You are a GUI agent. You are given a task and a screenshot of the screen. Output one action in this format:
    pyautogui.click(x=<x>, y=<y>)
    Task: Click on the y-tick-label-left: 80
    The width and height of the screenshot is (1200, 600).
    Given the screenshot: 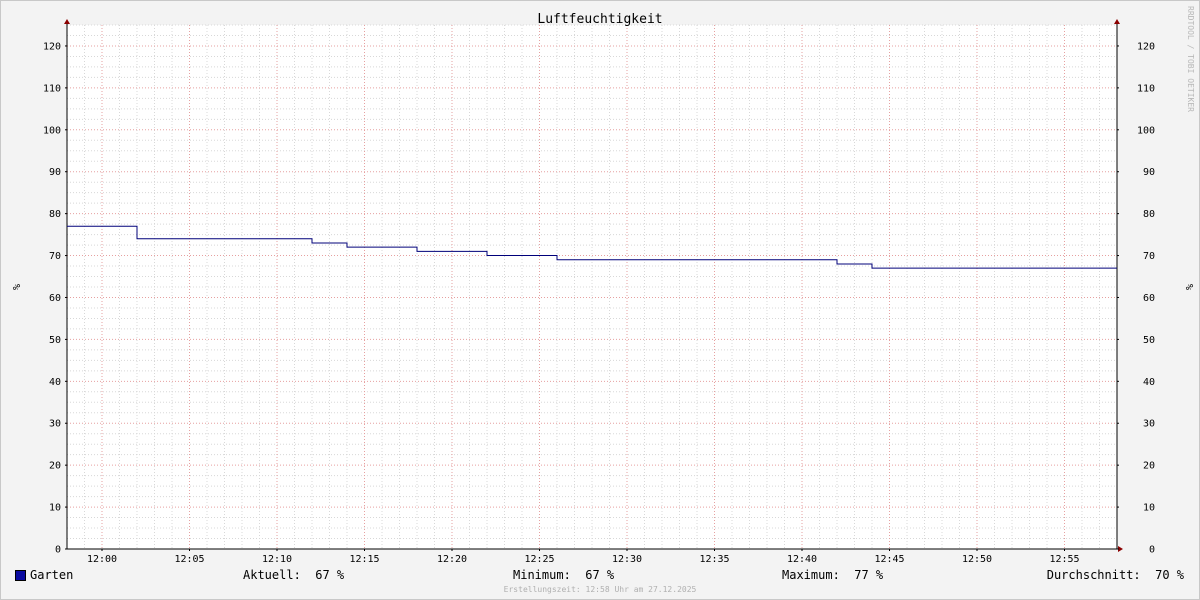 What is the action you would take?
    pyautogui.click(x=55, y=214)
    